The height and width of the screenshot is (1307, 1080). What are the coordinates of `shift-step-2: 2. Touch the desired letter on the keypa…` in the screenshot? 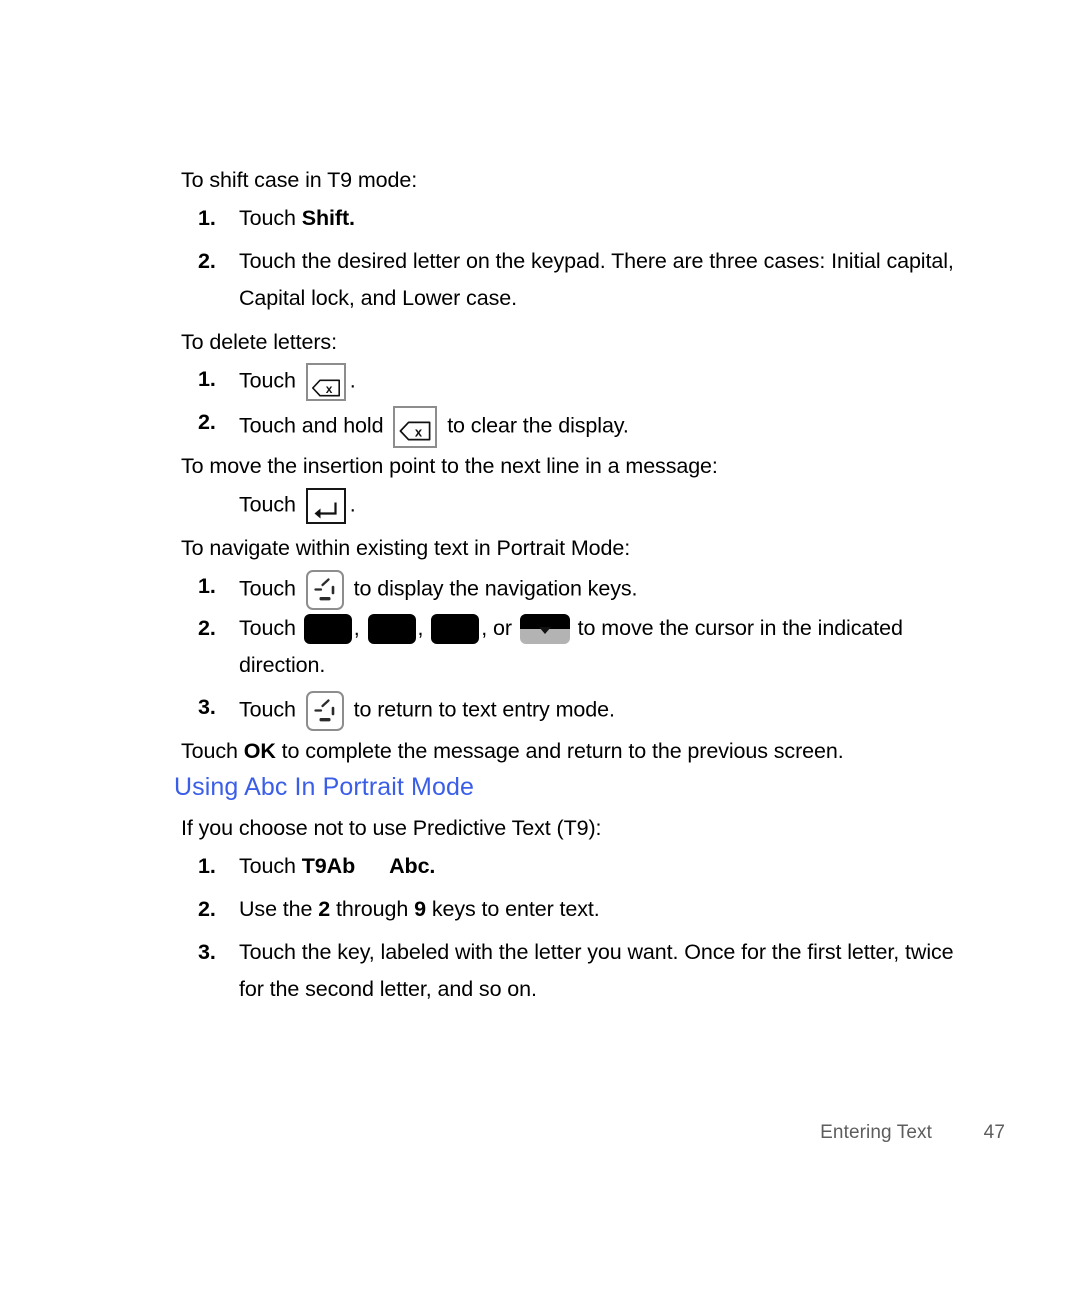 It's located at (576, 279).